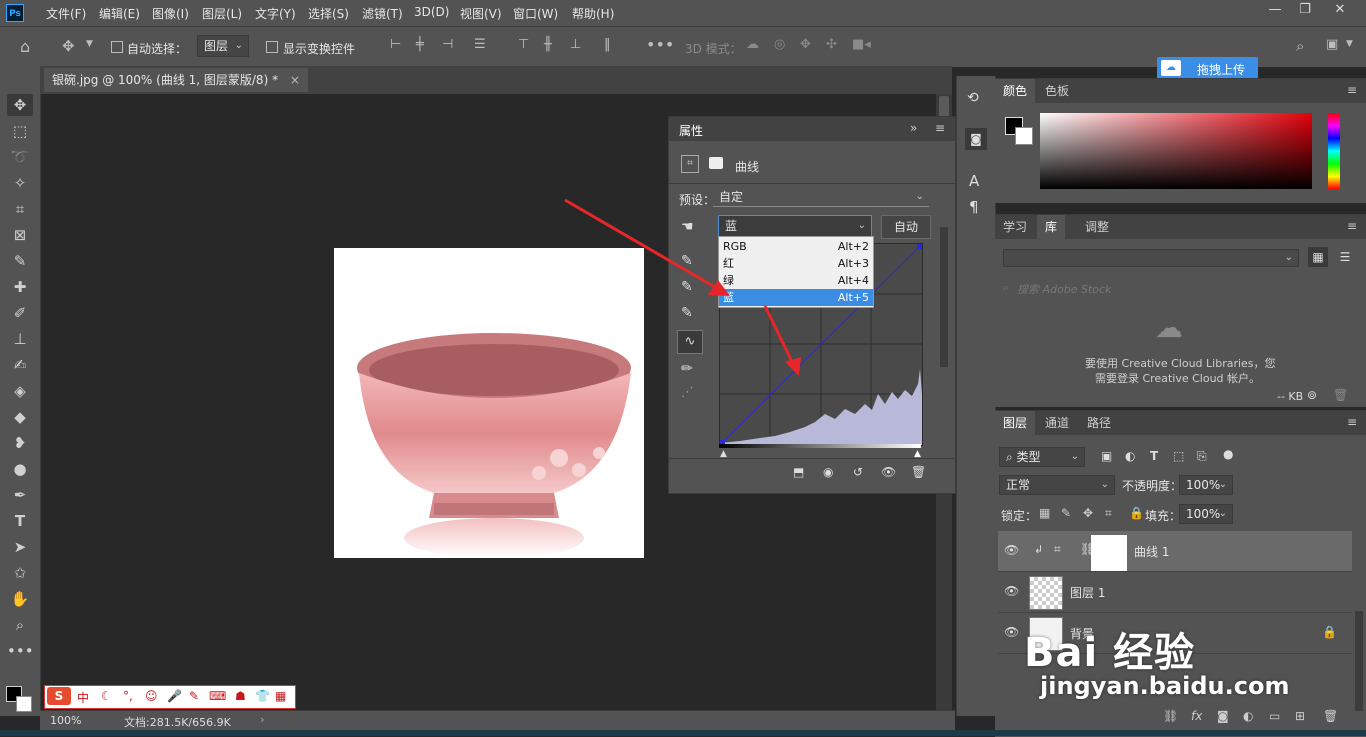  I want to click on blend-mode-dropdown: 正常 ⌄, so click(1057, 485).